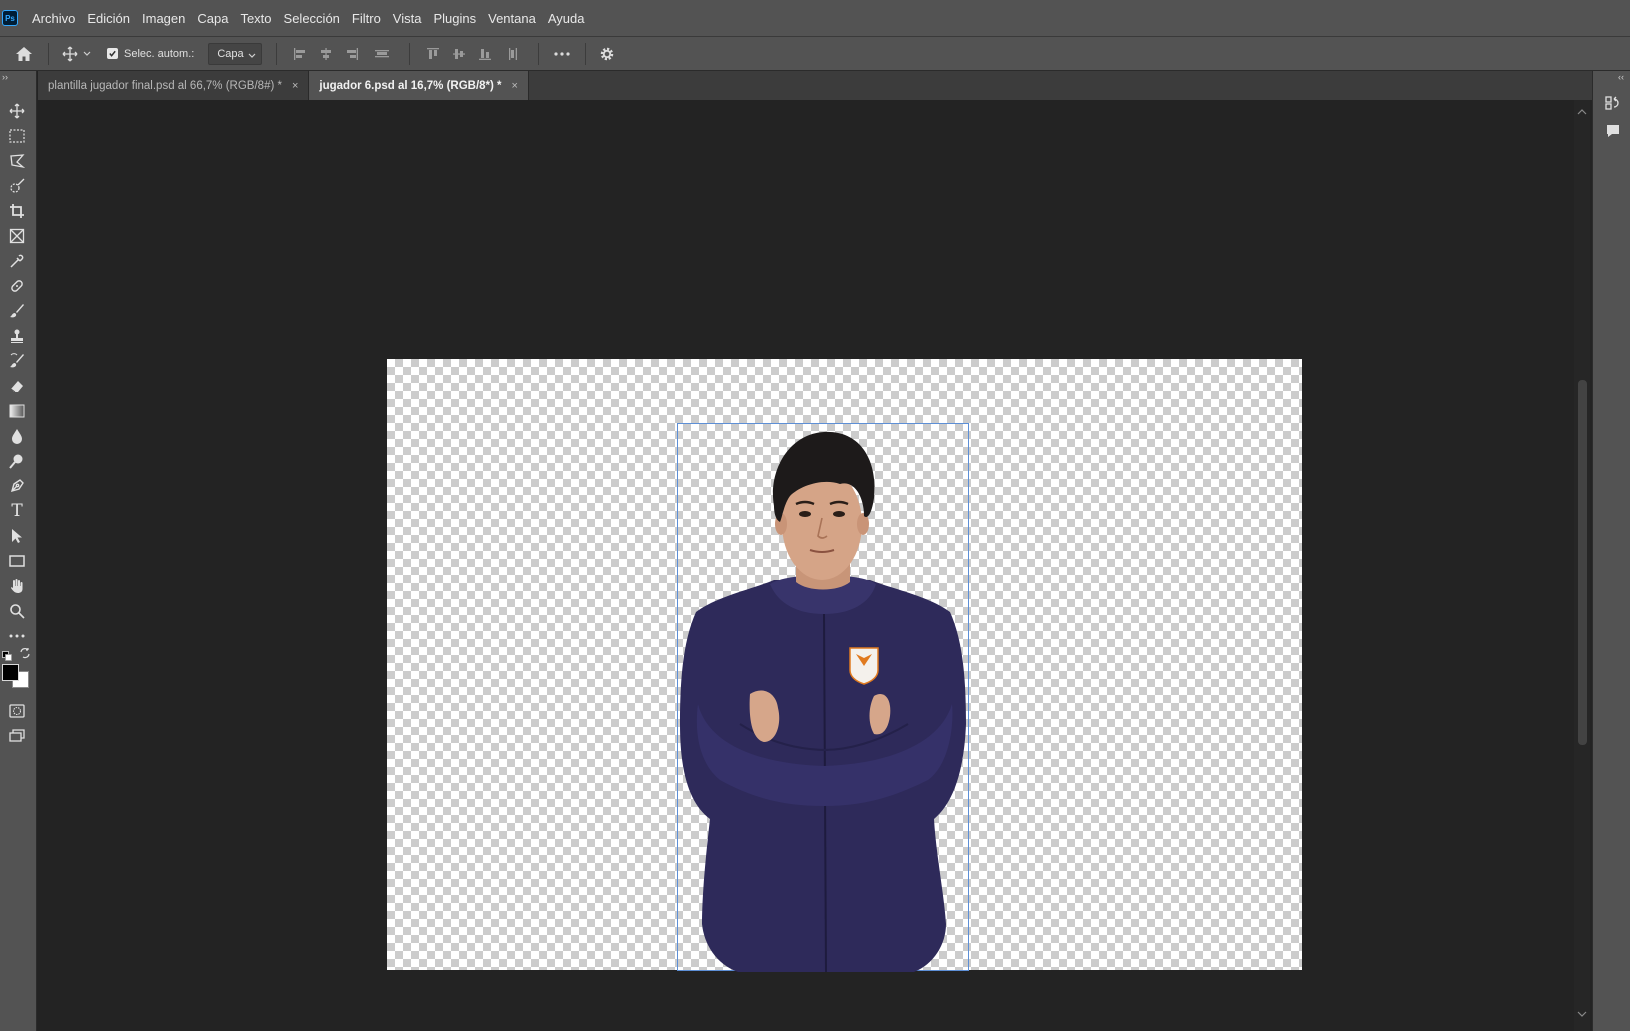 The width and height of the screenshot is (1630, 1031). What do you see at coordinates (433, 54) in the screenshot?
I see `align-top-edges-icon` at bounding box center [433, 54].